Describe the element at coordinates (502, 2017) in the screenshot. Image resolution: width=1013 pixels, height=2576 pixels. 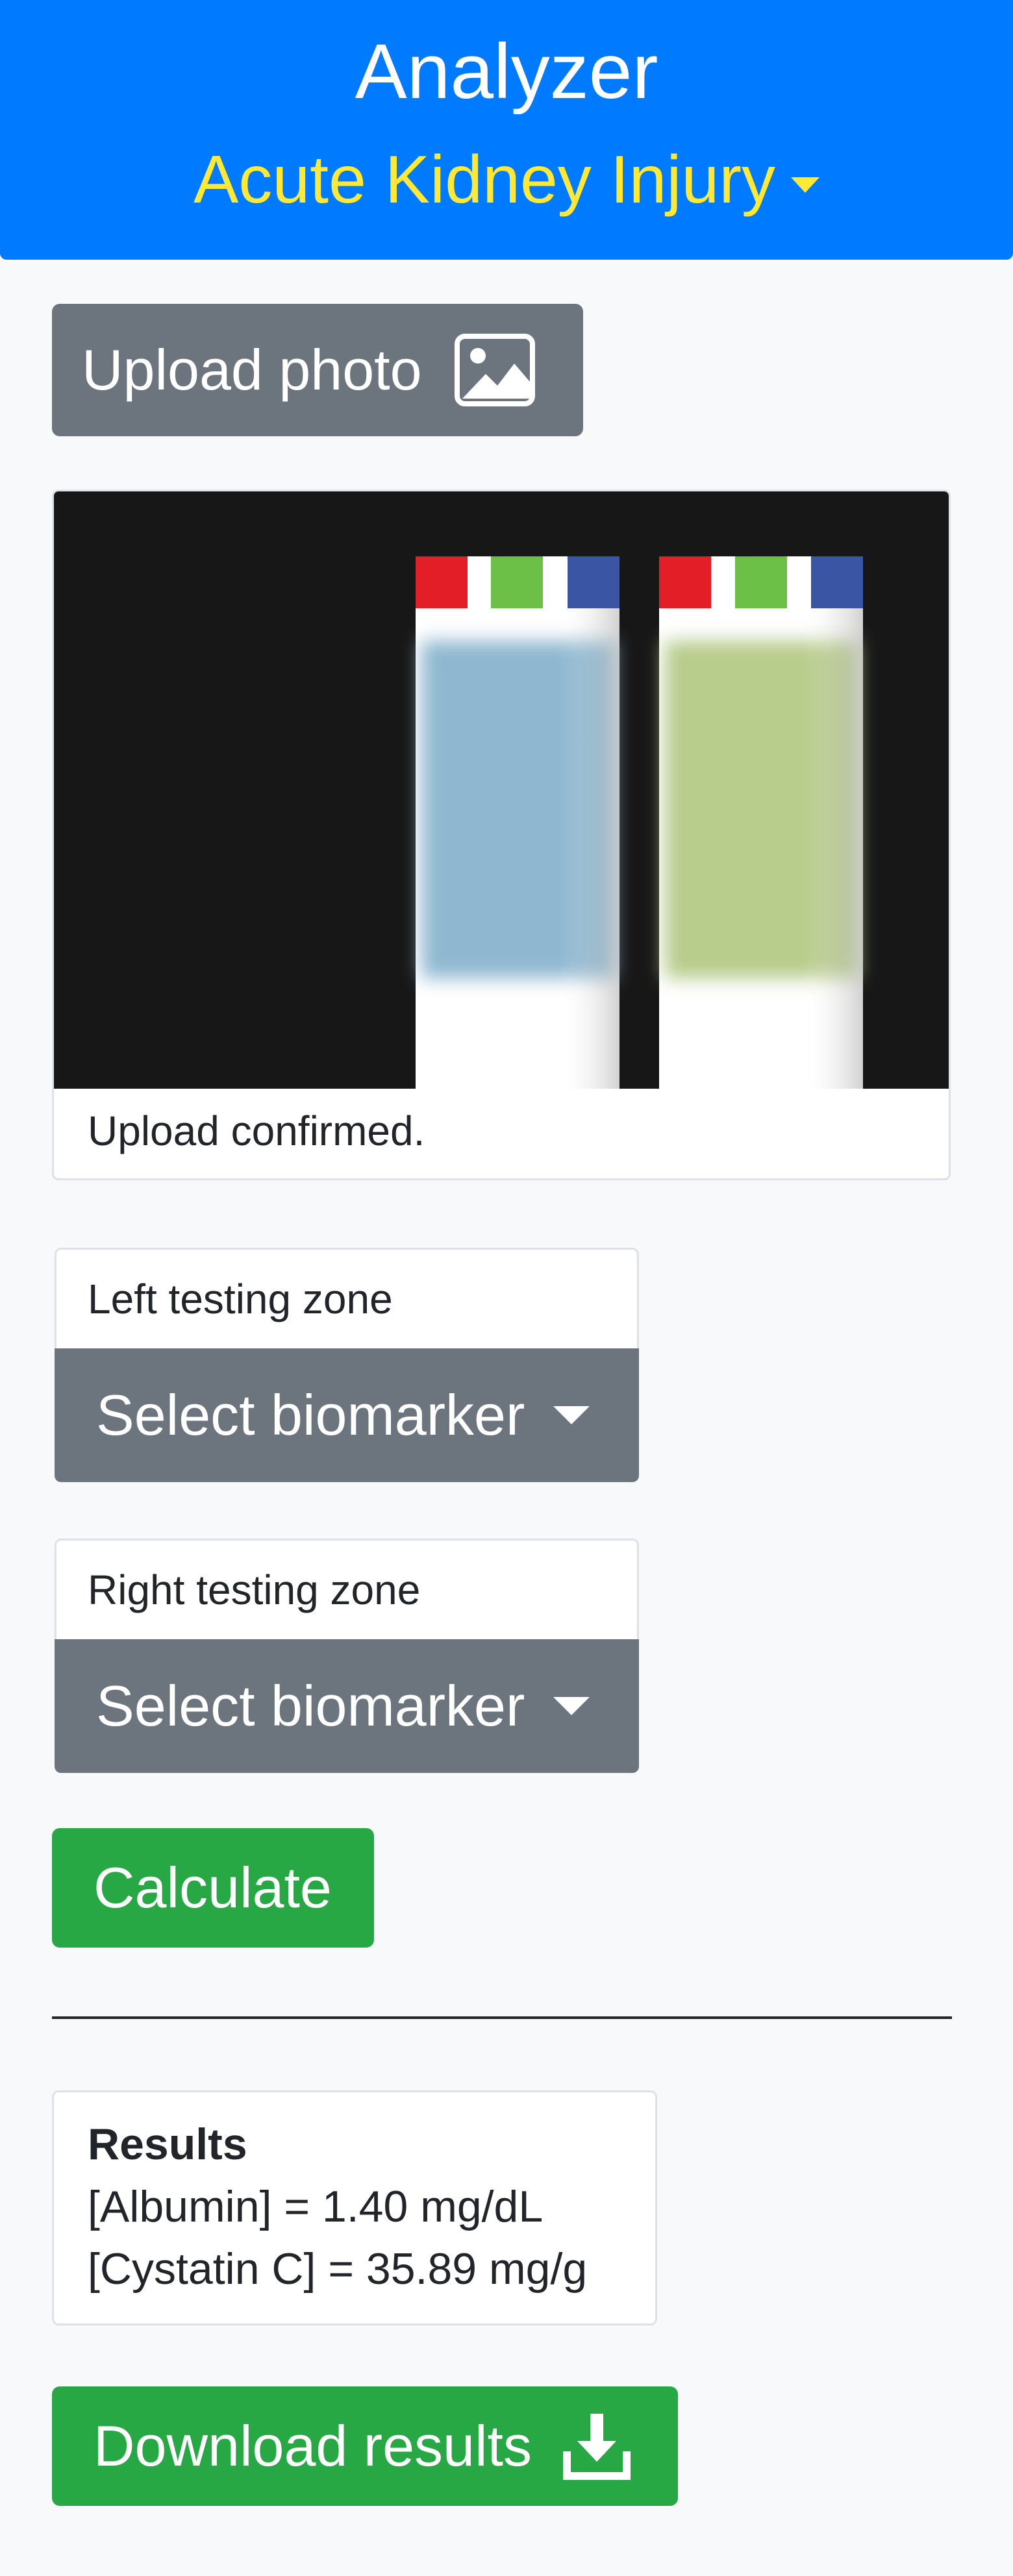
I see `section-divider` at that location.